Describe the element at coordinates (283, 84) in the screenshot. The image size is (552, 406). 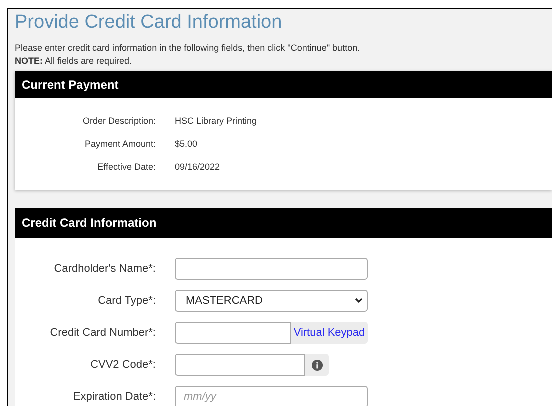
I see `section-header: Current Payment` at that location.